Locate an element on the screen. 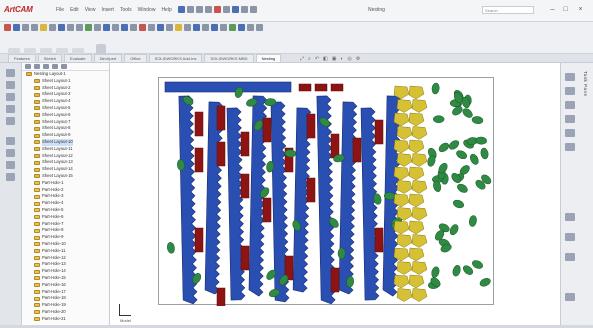 This screenshot has width=593, height=328. relation-icon is located at coordinates (133, 27).